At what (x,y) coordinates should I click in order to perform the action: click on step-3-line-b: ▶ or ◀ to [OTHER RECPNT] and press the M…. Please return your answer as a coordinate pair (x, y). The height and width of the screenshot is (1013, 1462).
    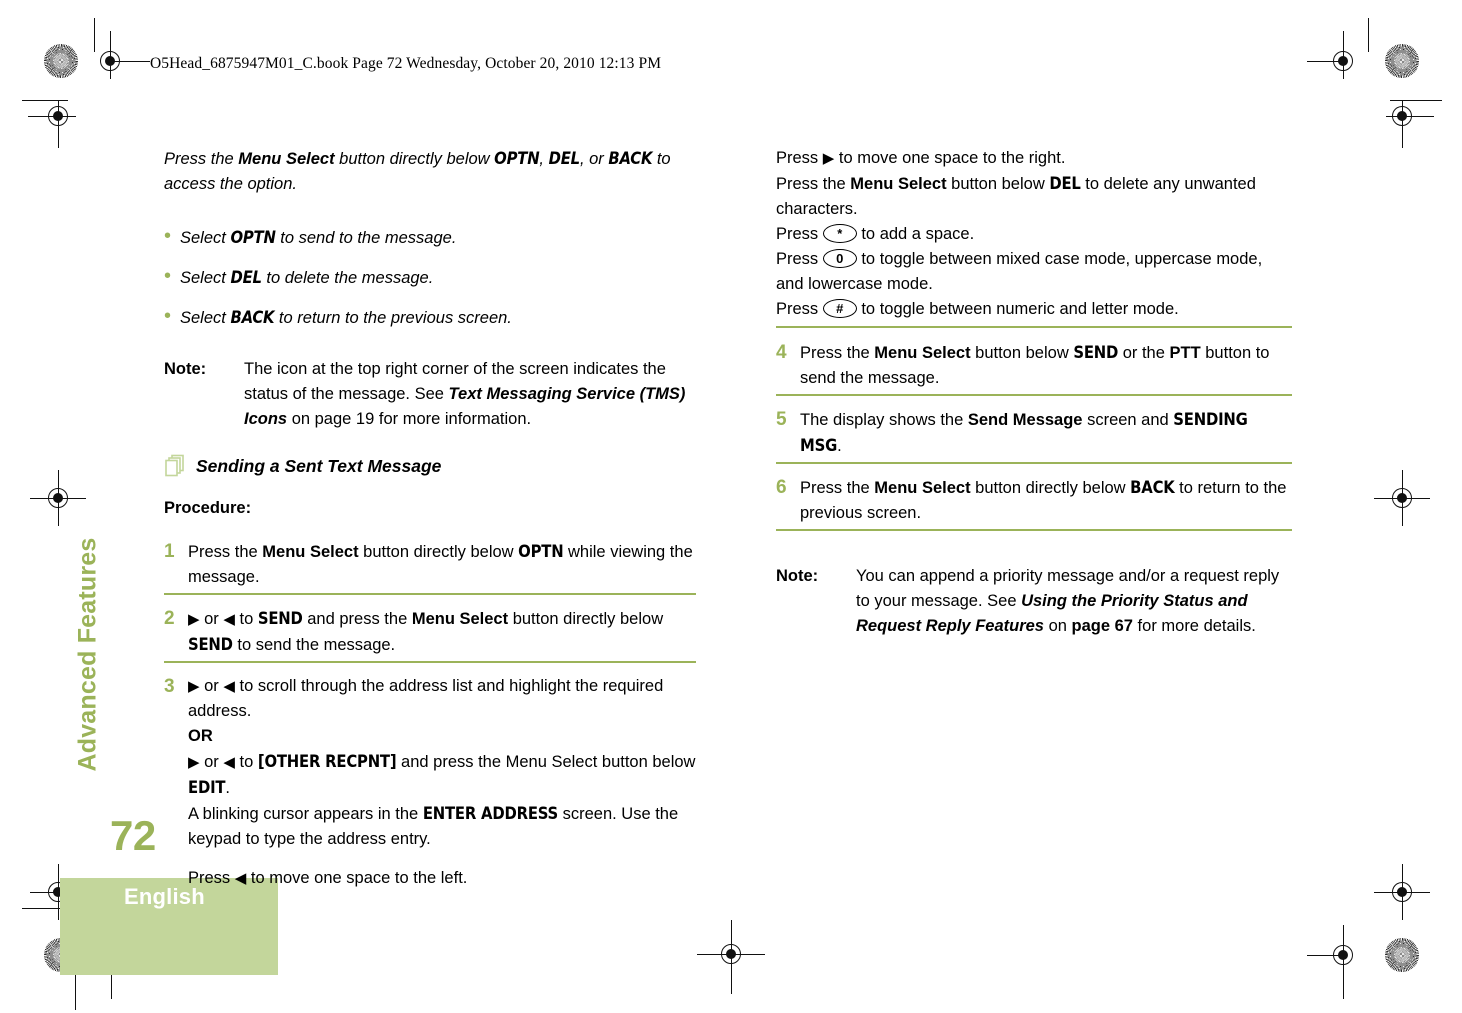
    Looking at the image, I should click on (442, 774).